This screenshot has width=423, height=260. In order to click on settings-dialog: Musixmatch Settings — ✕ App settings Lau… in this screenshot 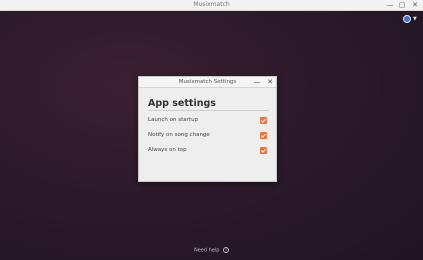, I will do `click(207, 129)`.